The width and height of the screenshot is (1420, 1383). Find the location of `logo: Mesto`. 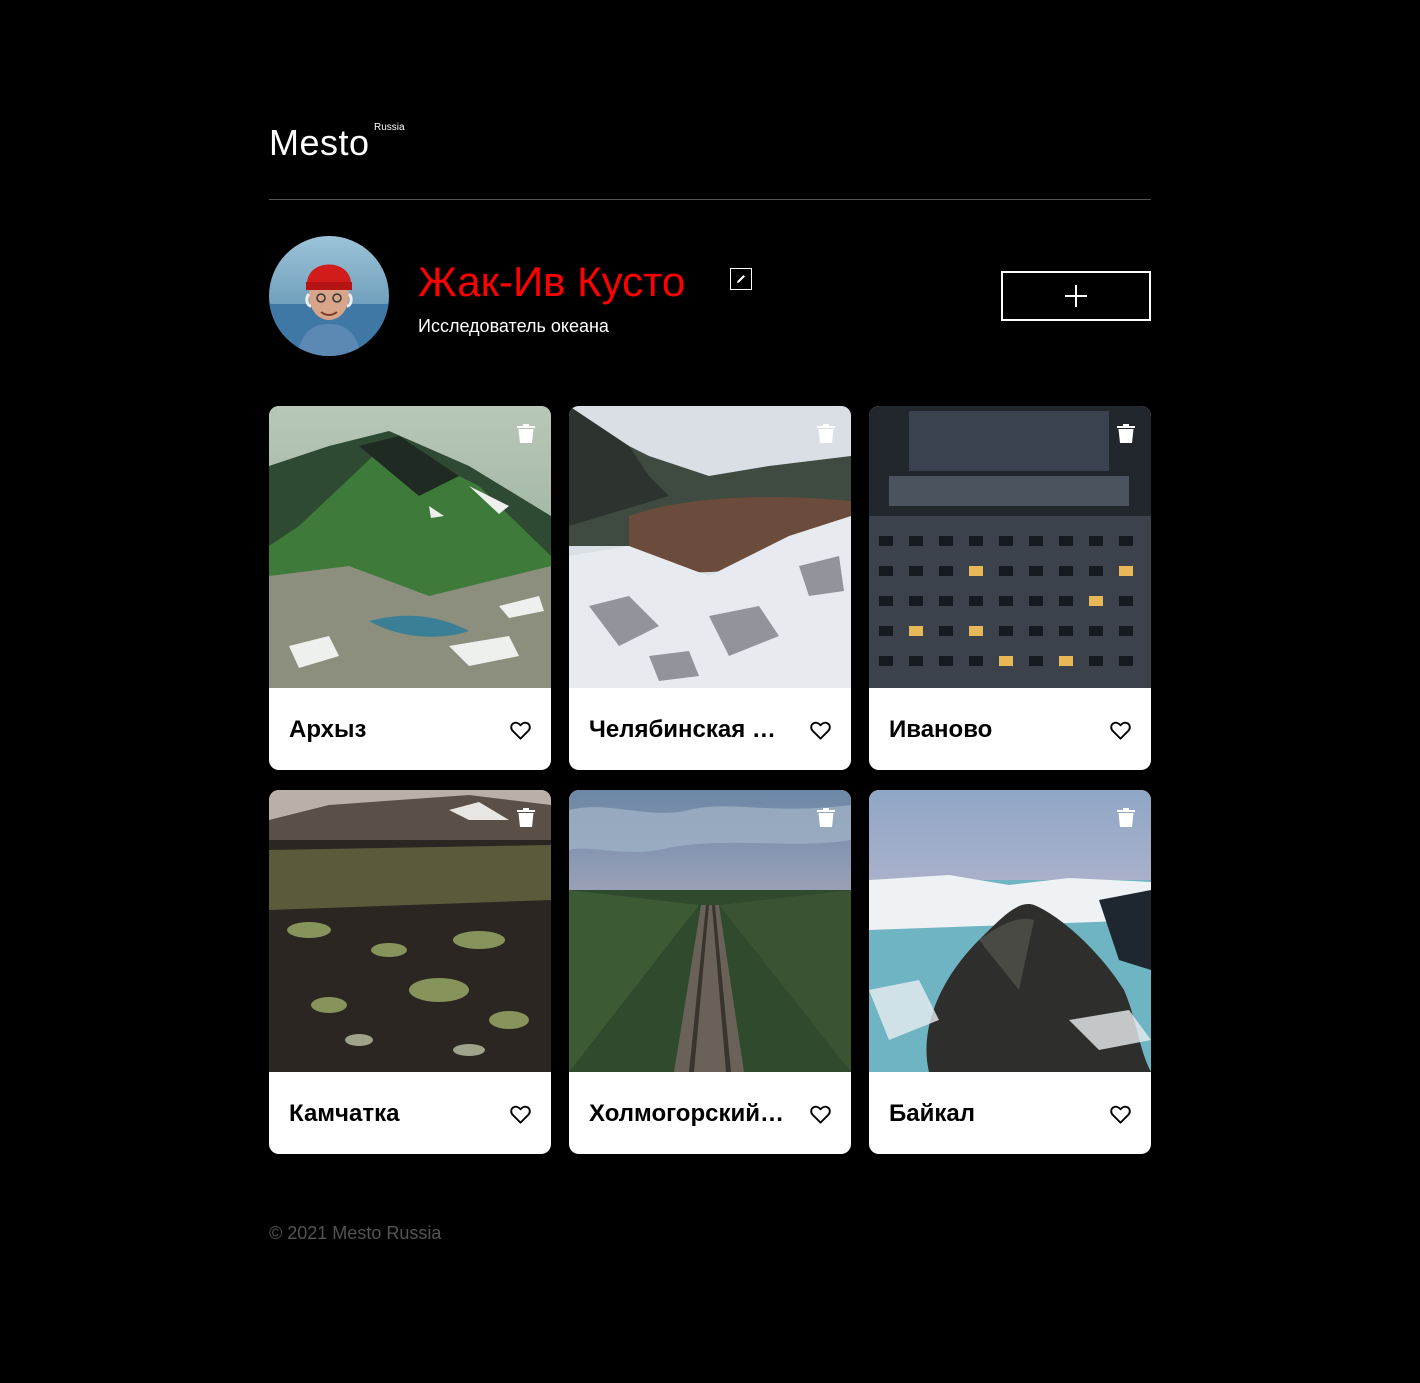

logo: Mesto is located at coordinates (319, 142).